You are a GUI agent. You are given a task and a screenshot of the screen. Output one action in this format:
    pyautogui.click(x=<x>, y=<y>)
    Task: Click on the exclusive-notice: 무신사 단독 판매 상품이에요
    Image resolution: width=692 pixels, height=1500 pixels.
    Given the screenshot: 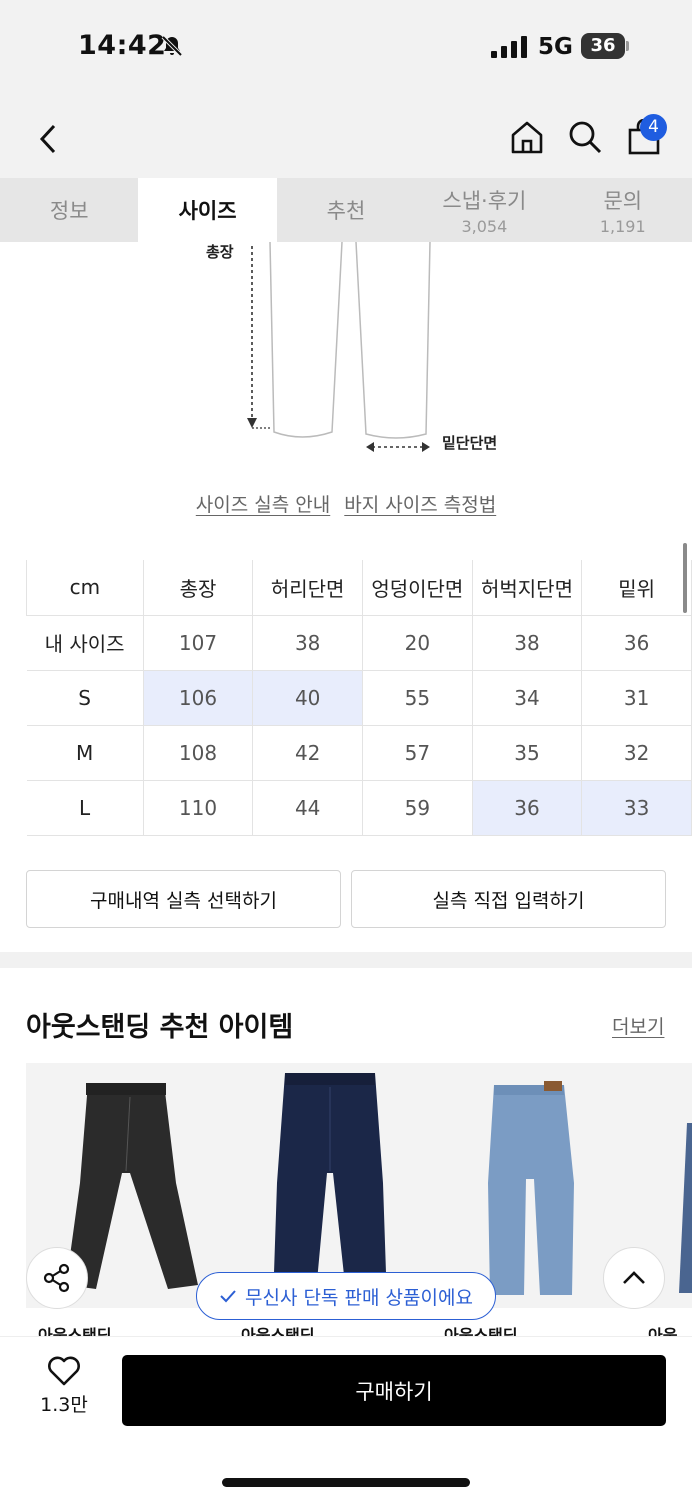 What is the action you would take?
    pyautogui.click(x=346, y=1296)
    